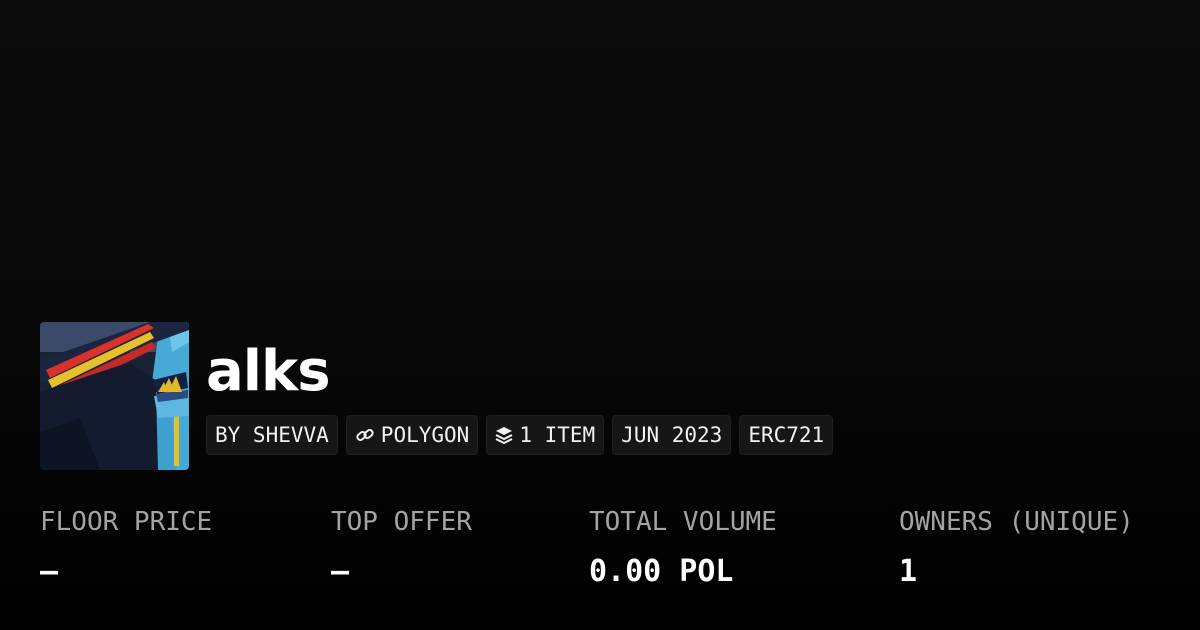 This screenshot has height=630, width=1200. I want to click on chain-label: POLYGON, so click(425, 435).